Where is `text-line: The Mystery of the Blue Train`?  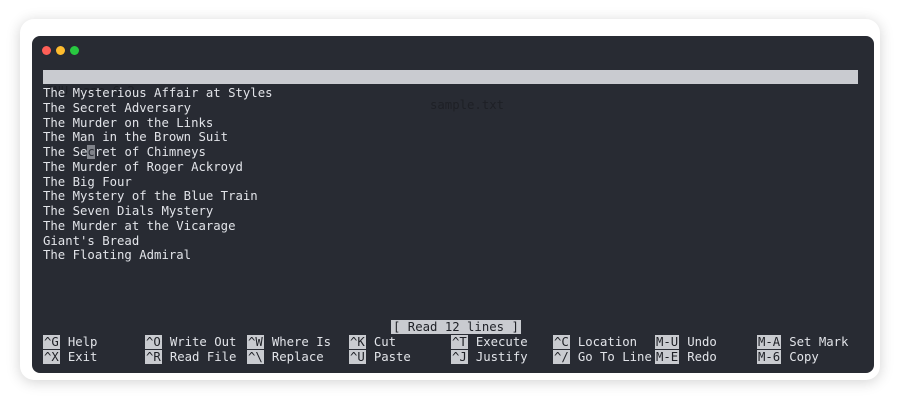 text-line: The Mystery of the Blue Train is located at coordinates (158, 196).